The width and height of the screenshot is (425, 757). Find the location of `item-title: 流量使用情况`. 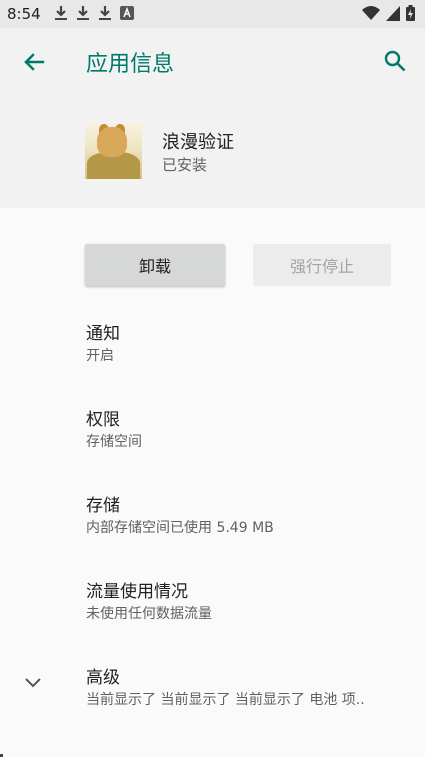

item-title: 流量使用情况 is located at coordinates (137, 592).